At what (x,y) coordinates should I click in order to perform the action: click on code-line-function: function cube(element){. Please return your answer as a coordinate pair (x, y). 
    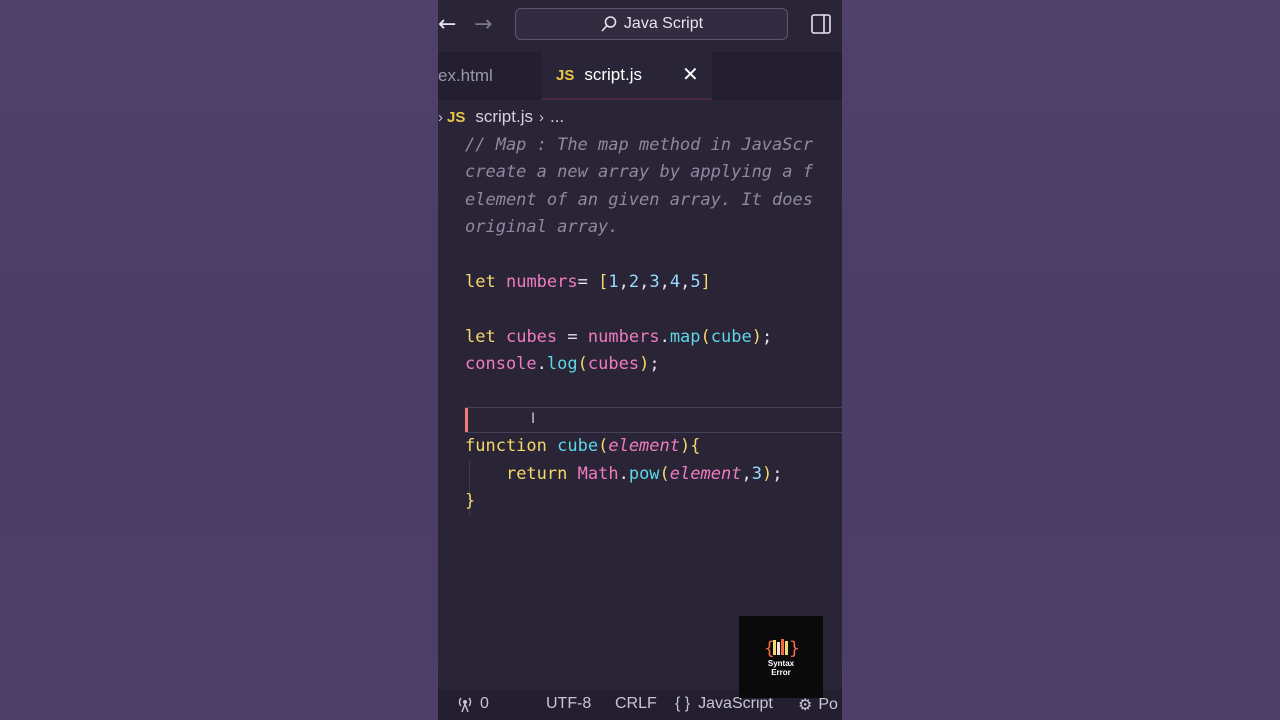
    Looking at the image, I should click on (583, 446).